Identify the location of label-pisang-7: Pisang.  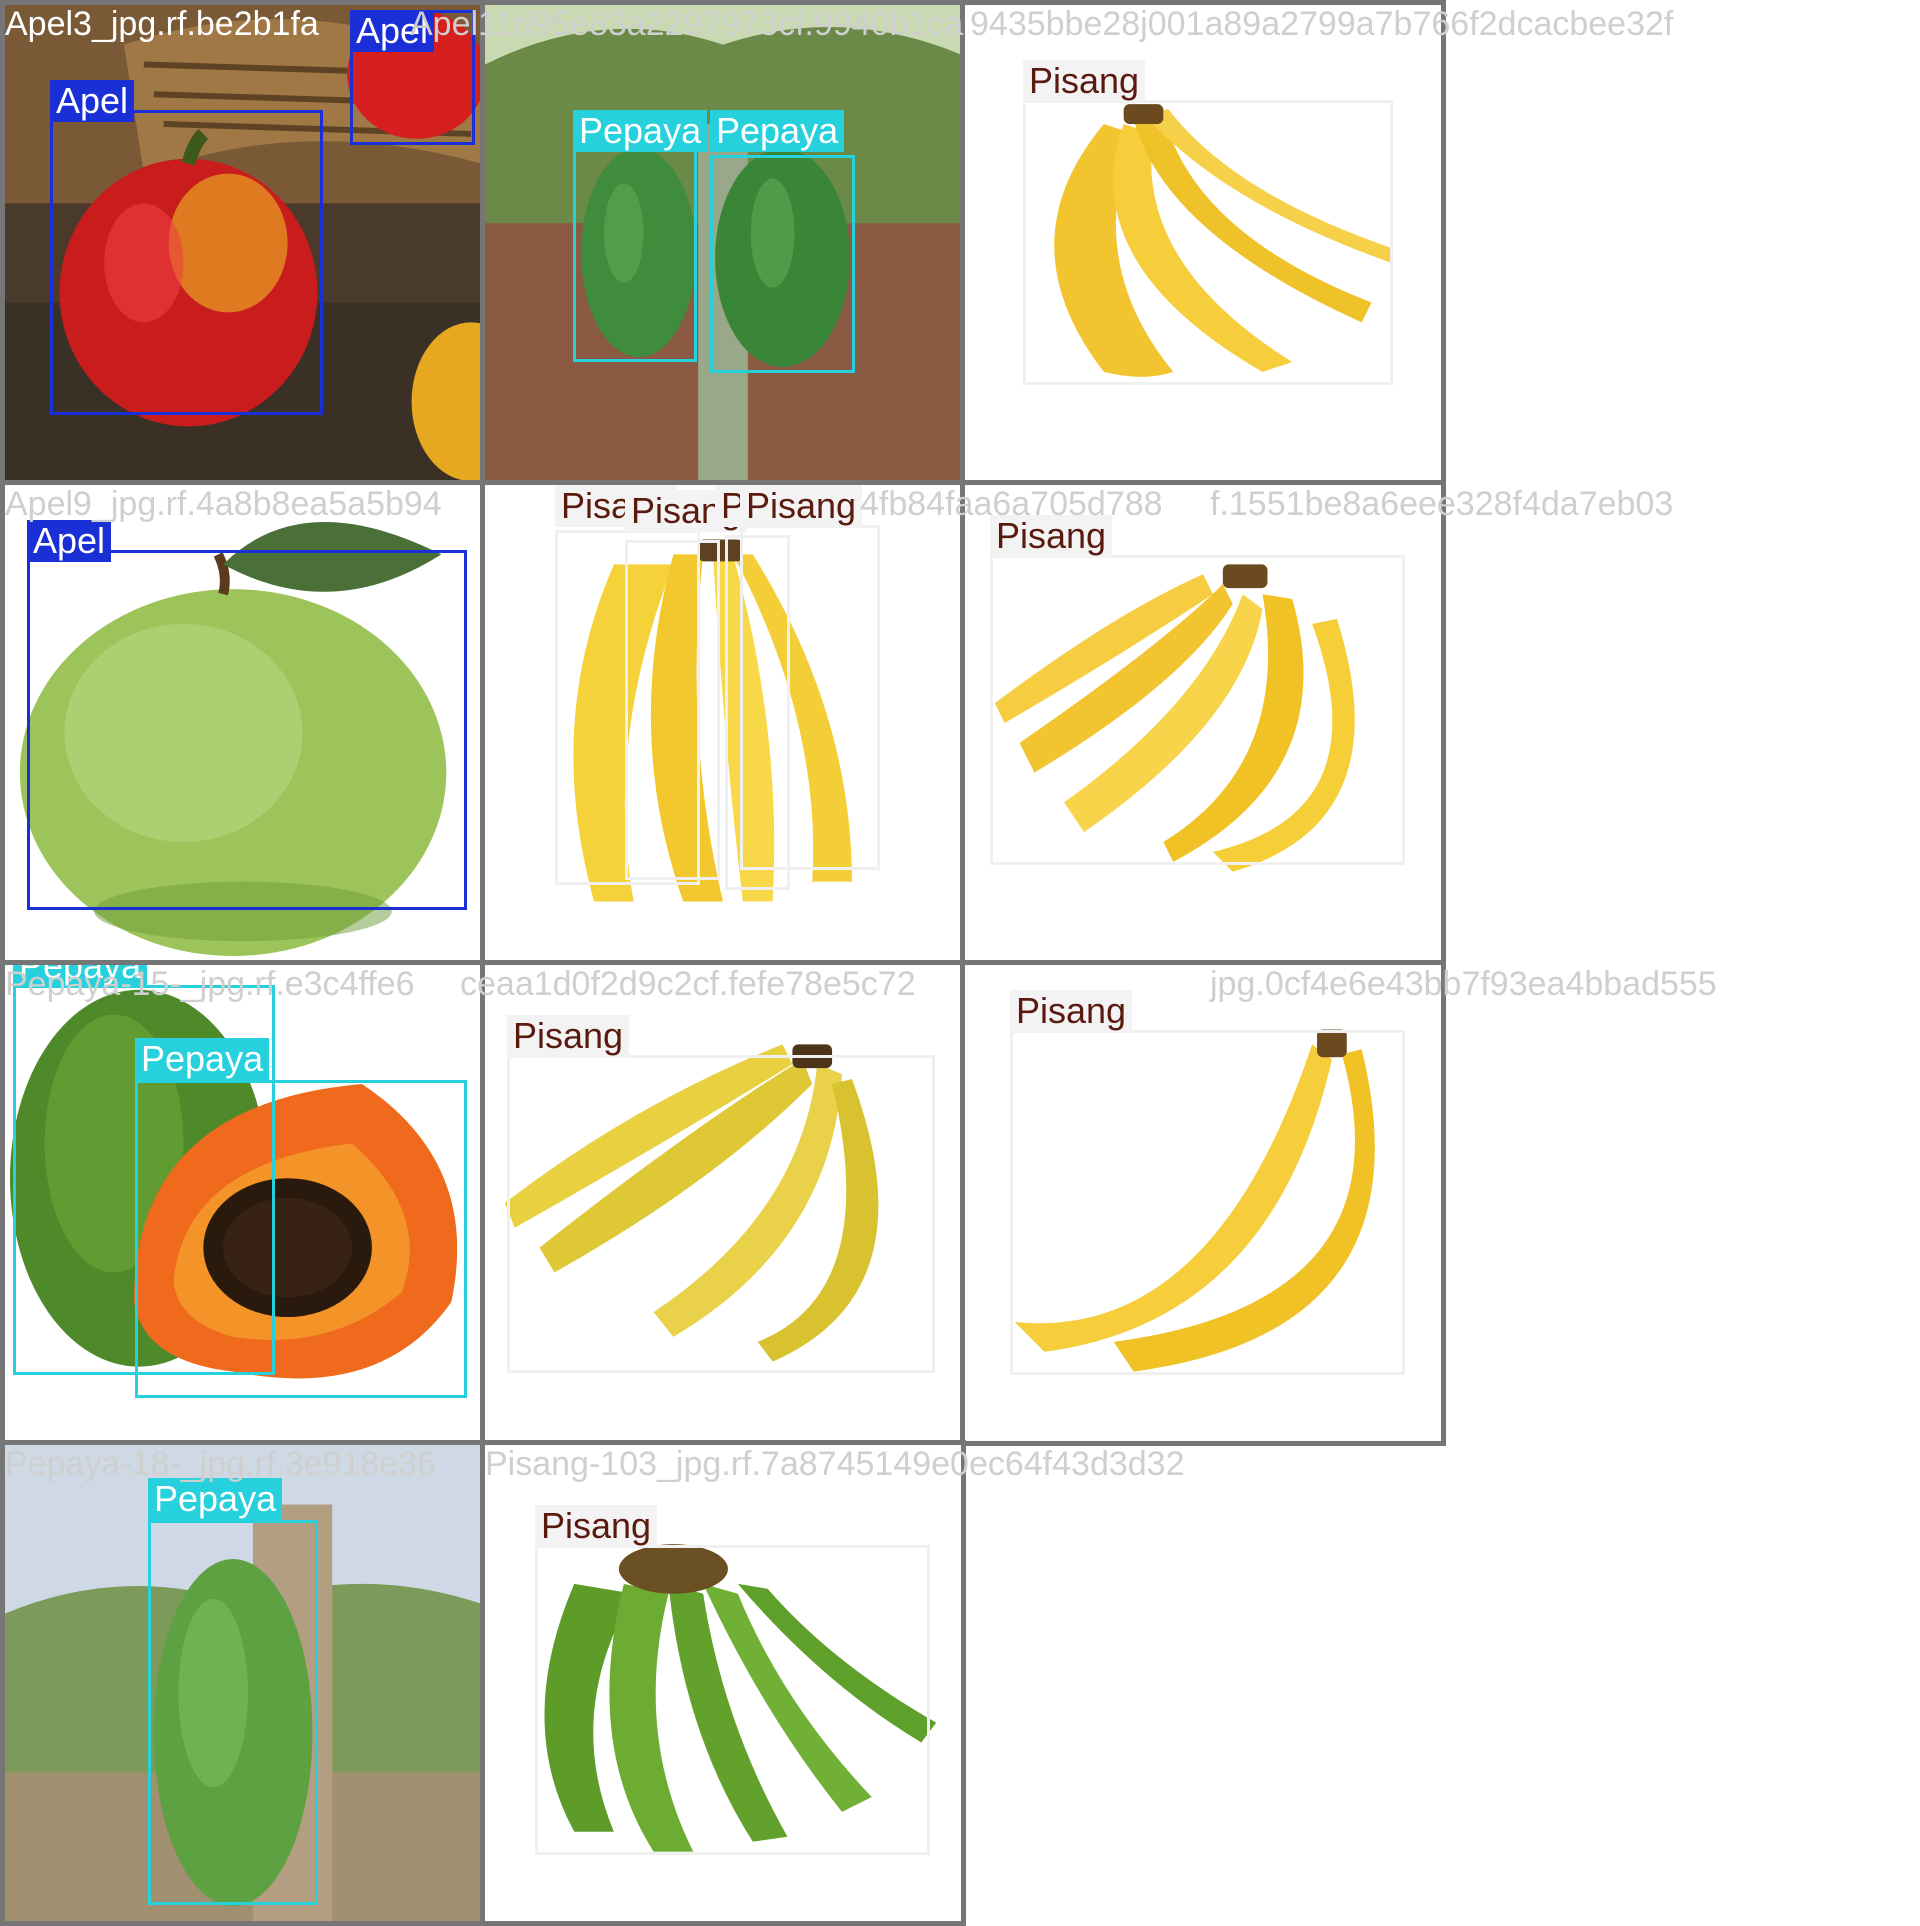
(568, 1036).